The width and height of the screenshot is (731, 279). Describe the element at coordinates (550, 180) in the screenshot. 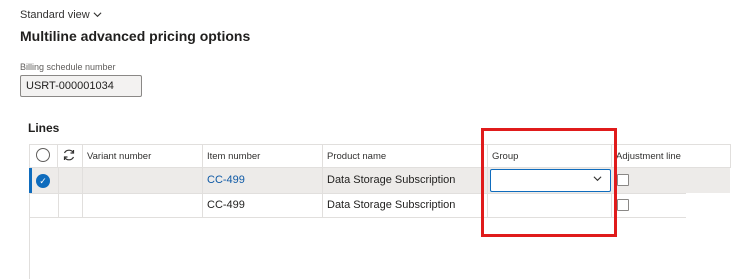

I see `group-combobox` at that location.